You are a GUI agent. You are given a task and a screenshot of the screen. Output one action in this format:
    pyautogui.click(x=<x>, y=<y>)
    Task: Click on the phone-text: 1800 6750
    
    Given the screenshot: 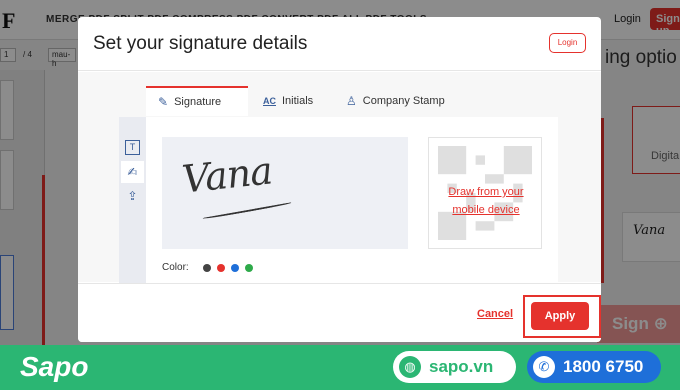 What is the action you would take?
    pyautogui.click(x=603, y=366)
    